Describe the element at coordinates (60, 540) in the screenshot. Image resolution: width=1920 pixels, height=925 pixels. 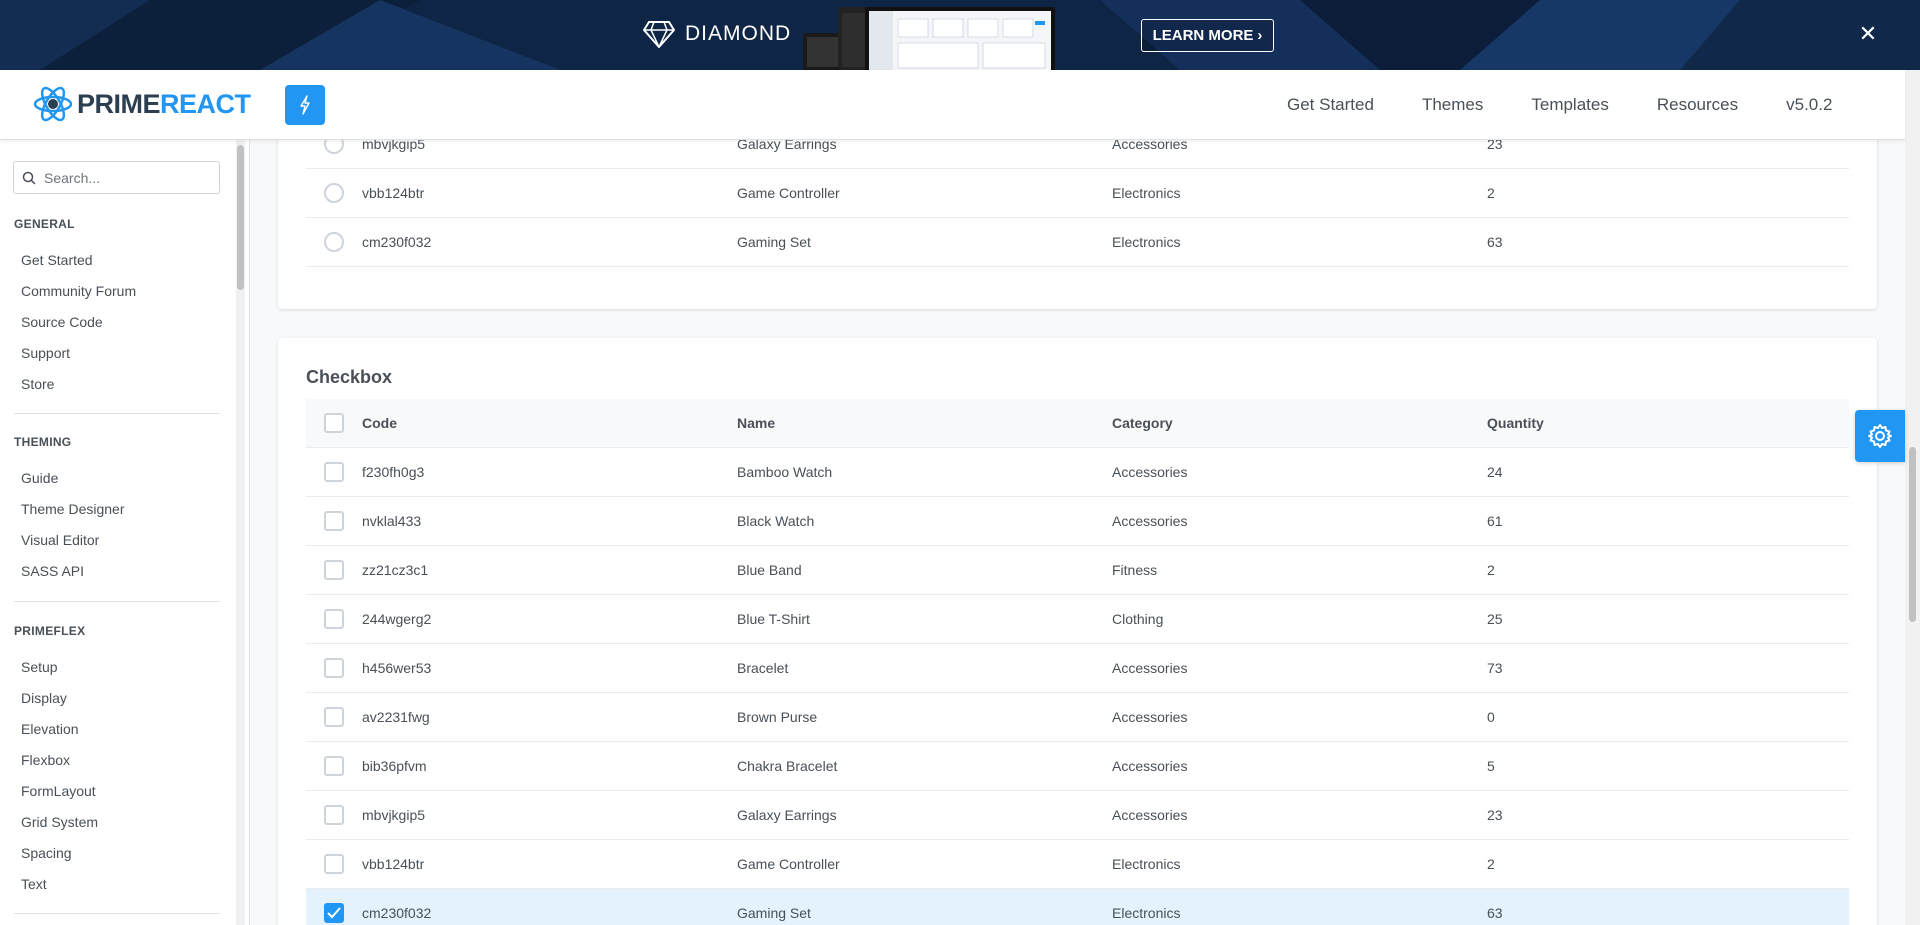
I see `sidebar-item-visual-editor: Visual Editor` at that location.